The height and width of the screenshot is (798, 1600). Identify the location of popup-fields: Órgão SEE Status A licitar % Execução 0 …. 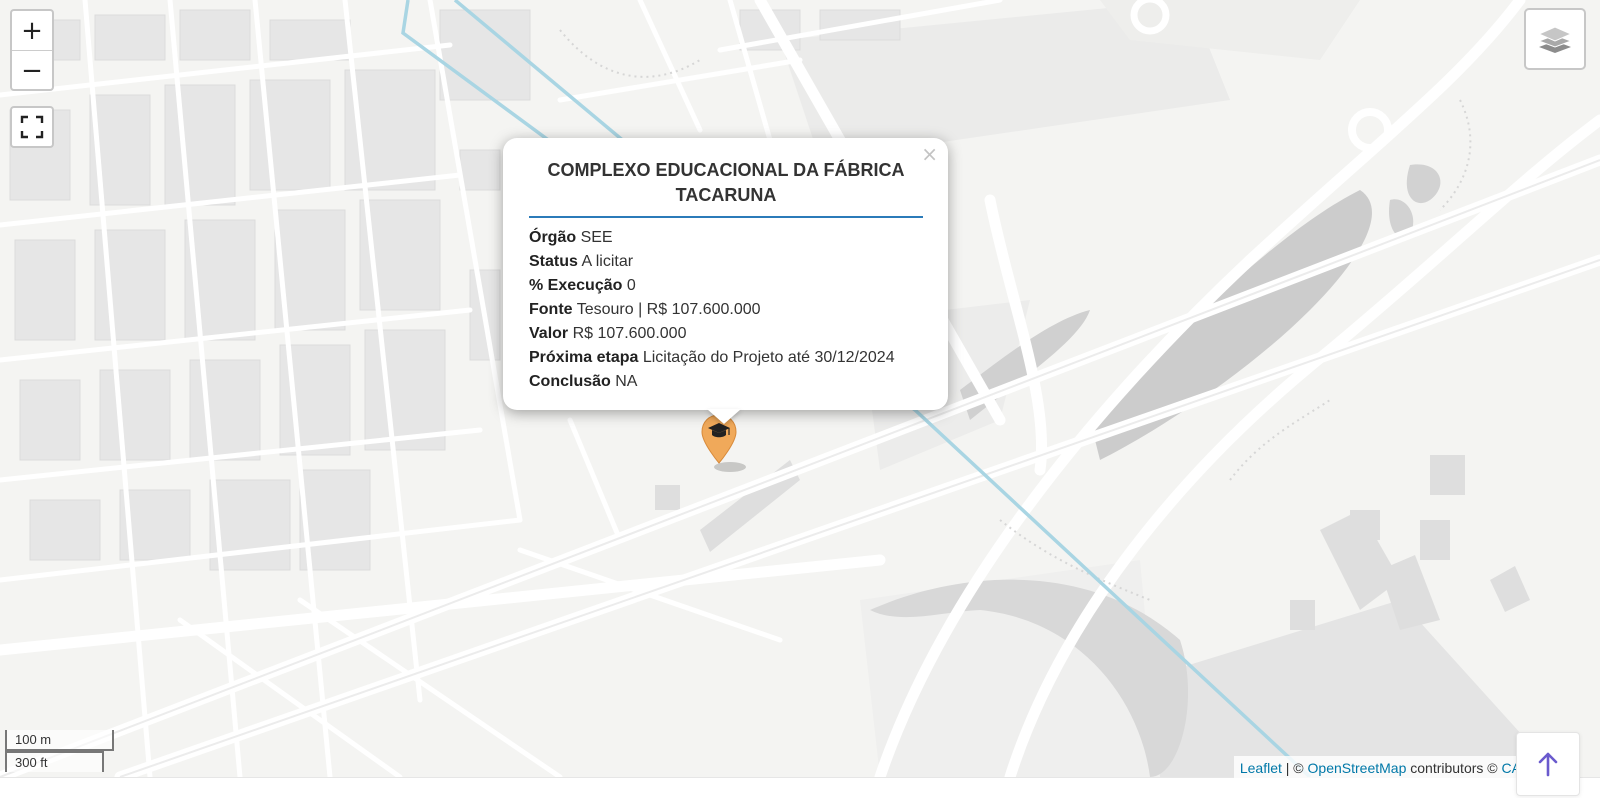
(734, 310).